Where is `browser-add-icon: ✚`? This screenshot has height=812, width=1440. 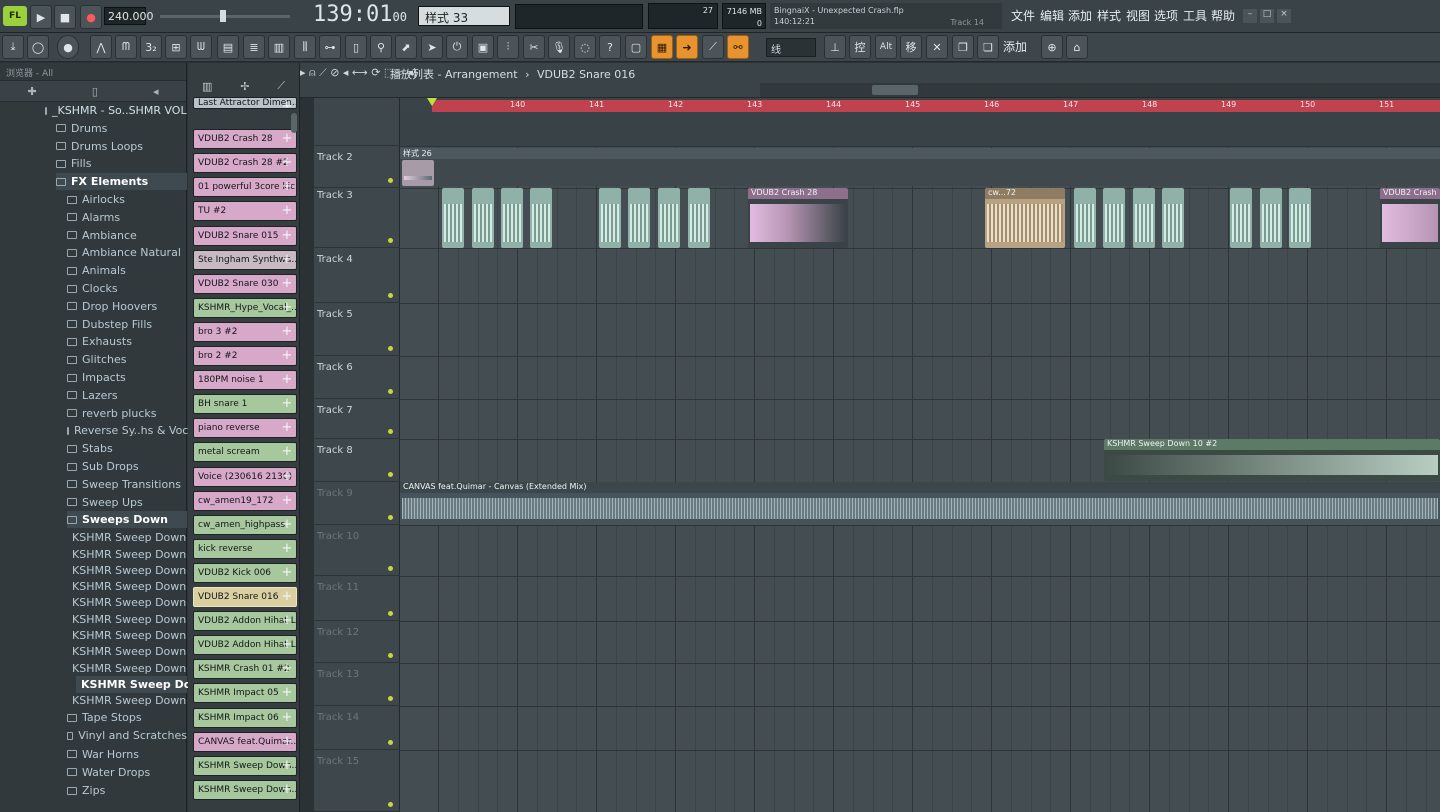
browser-add-icon: ✚ is located at coordinates (32, 91).